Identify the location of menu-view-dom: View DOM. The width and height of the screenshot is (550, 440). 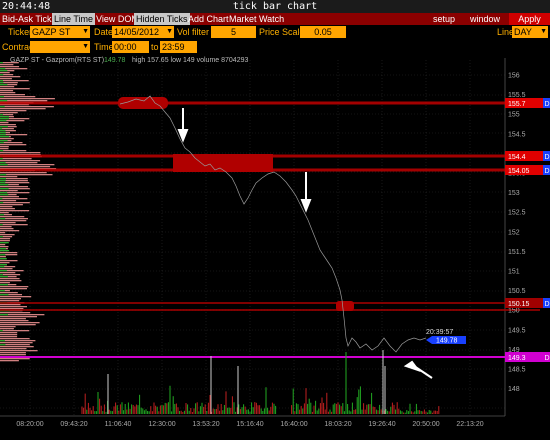
(117, 19).